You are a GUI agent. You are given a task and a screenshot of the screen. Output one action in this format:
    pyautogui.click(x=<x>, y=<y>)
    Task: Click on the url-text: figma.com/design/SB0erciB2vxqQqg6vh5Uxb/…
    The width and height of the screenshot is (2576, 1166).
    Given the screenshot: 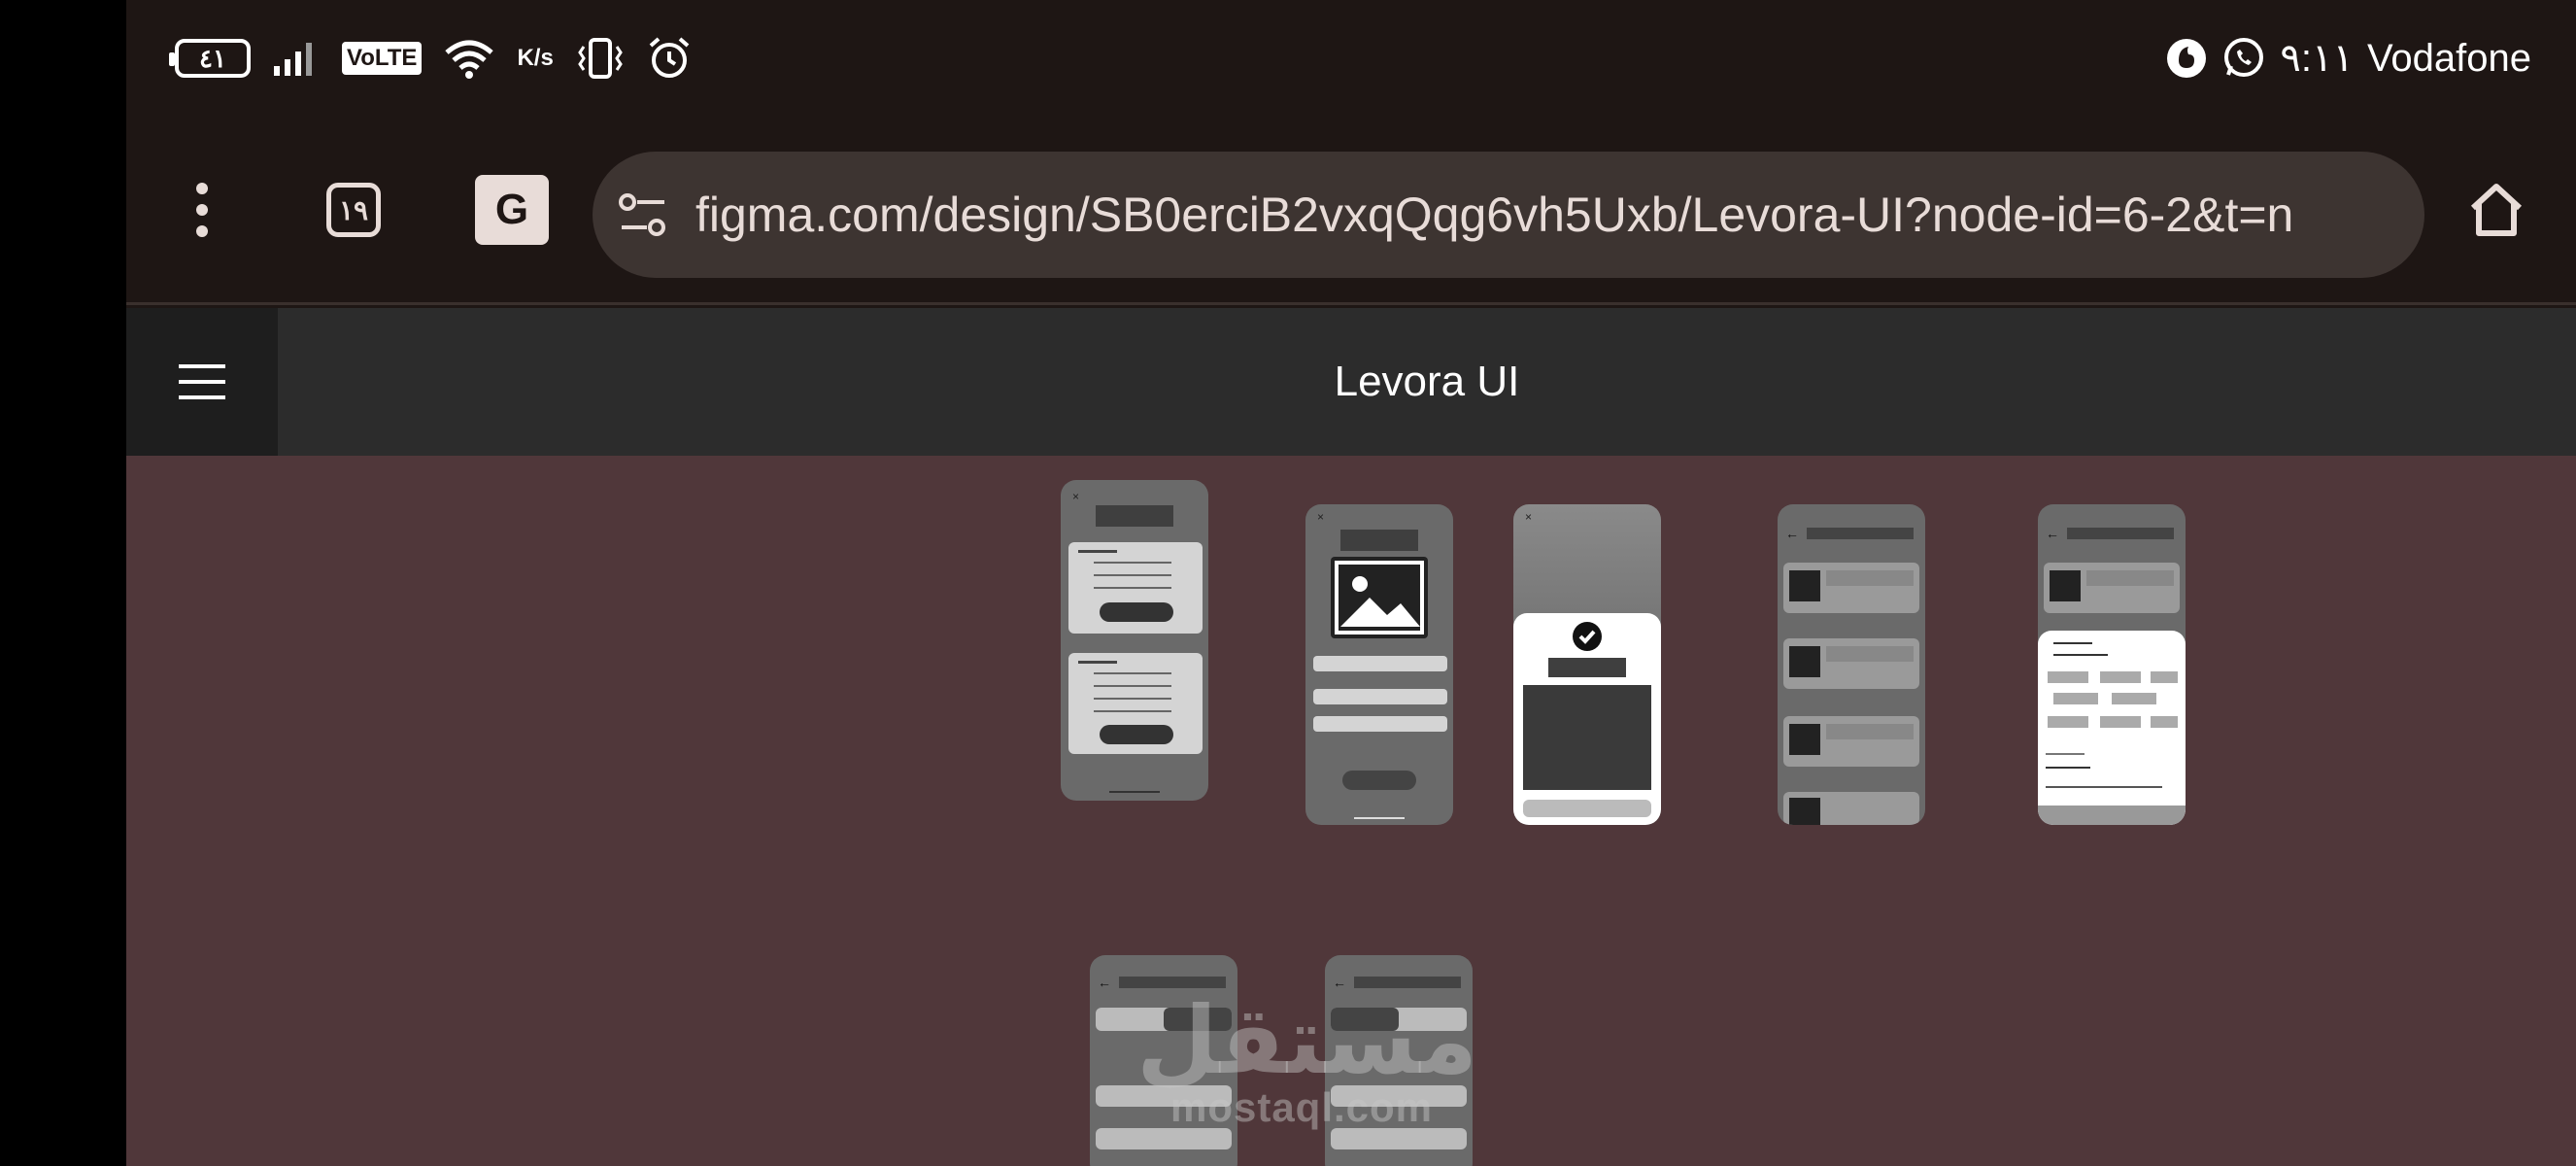 What is the action you would take?
    pyautogui.click(x=1494, y=215)
    